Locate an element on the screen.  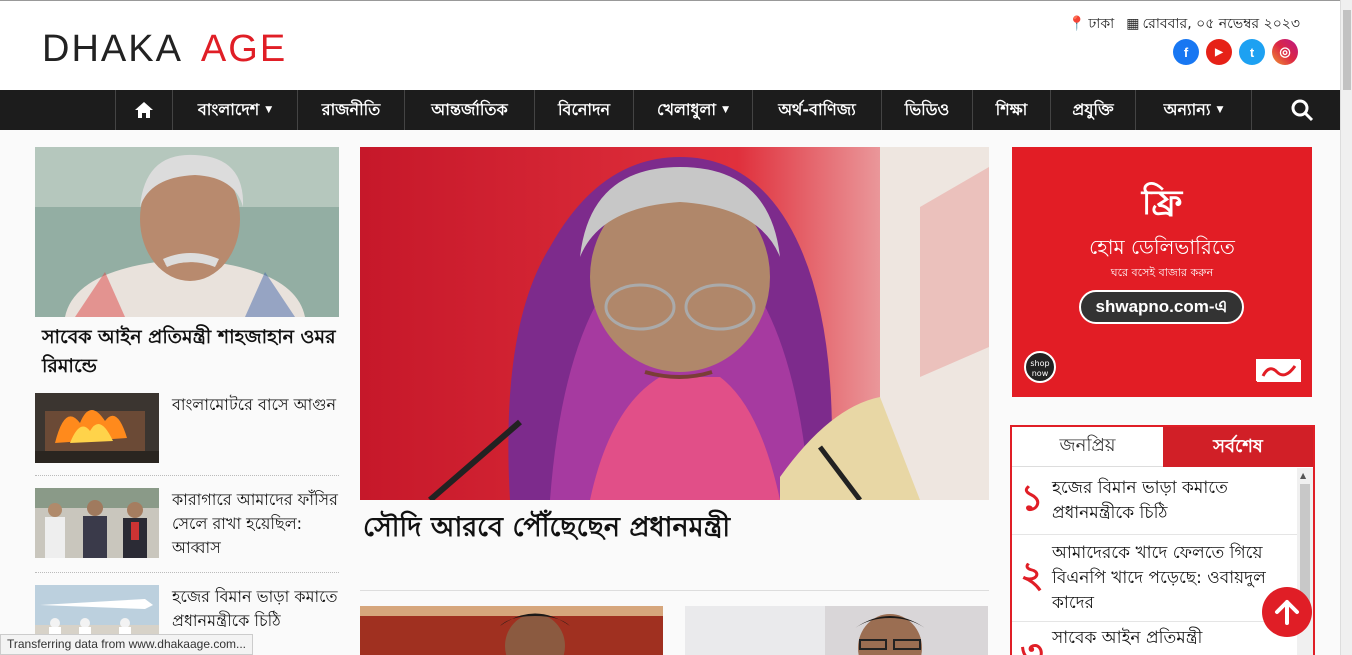
page-scrollbar is located at coordinates (1346, 327).